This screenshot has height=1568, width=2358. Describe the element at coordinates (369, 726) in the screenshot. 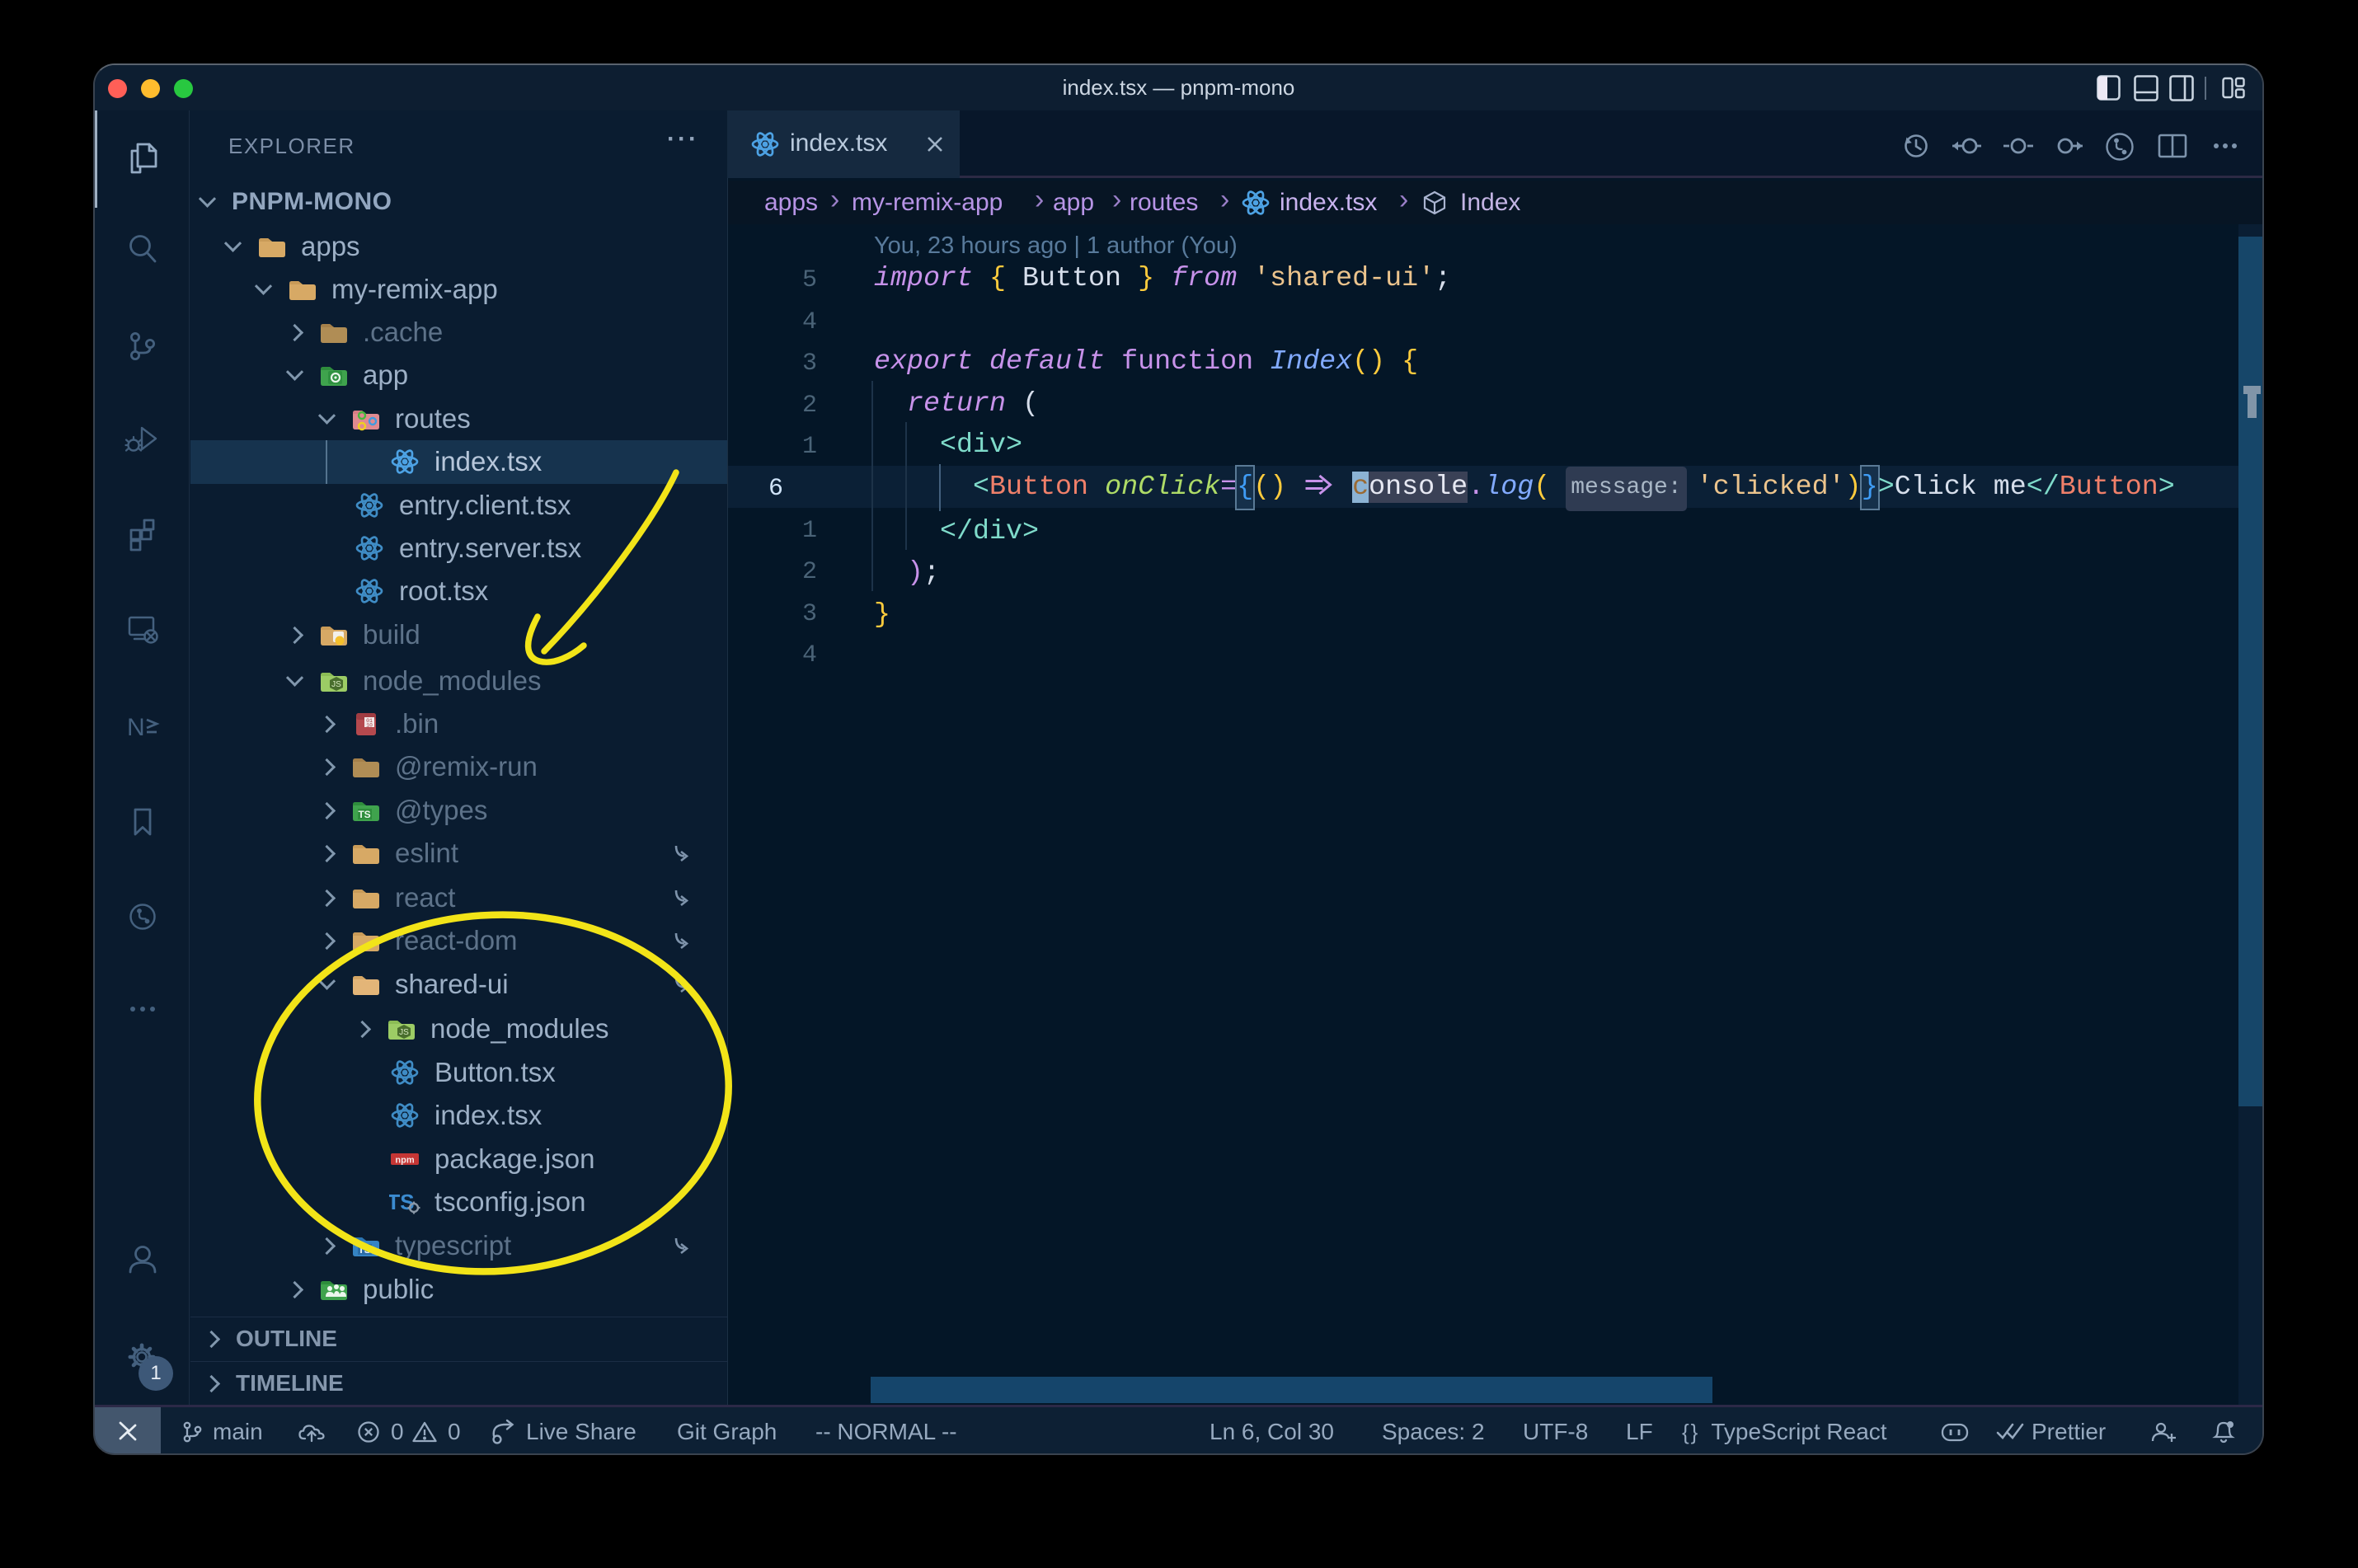

I see `svg-text: 10` at that location.